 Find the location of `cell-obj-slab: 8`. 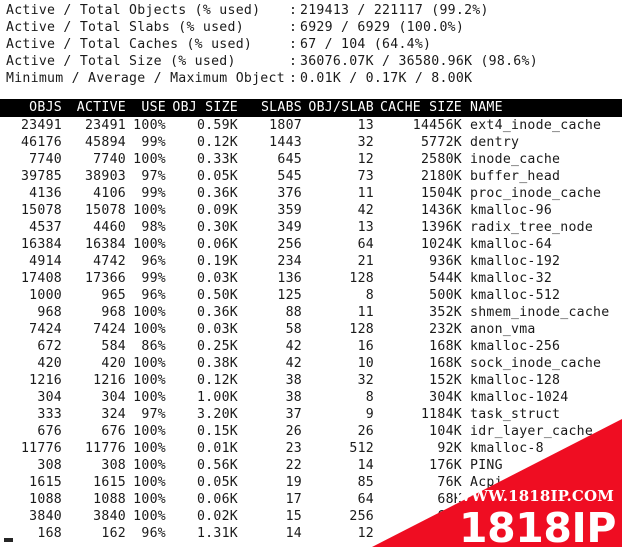

cell-obj-slab: 8 is located at coordinates (369, 397).